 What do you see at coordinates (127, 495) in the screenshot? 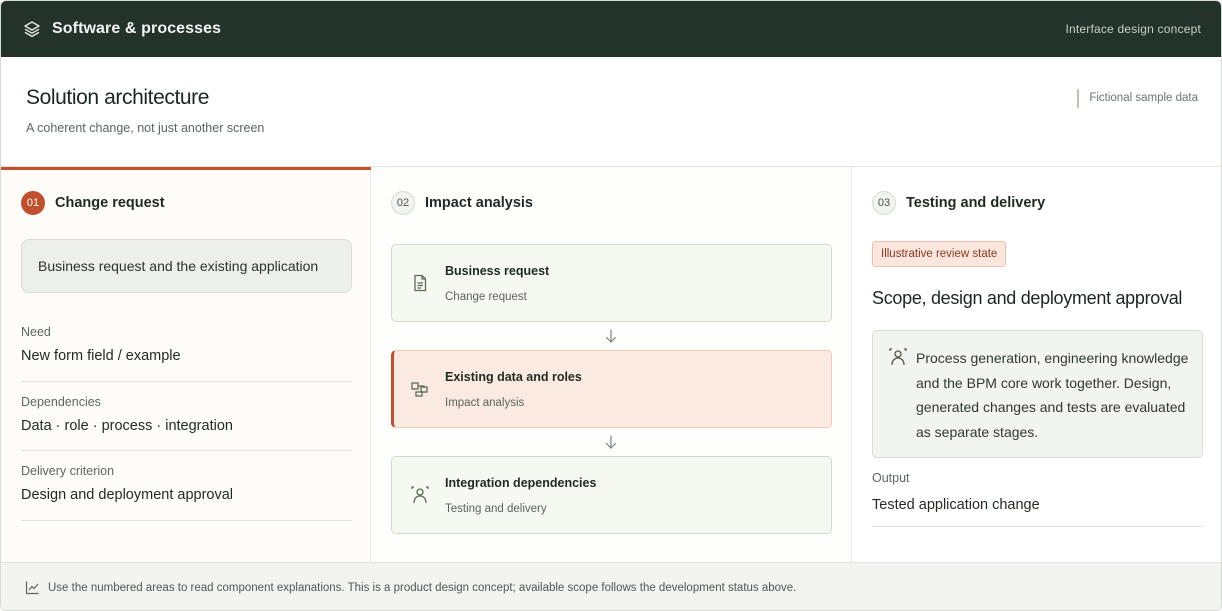
I see `field-value: Design and deployment approval` at bounding box center [127, 495].